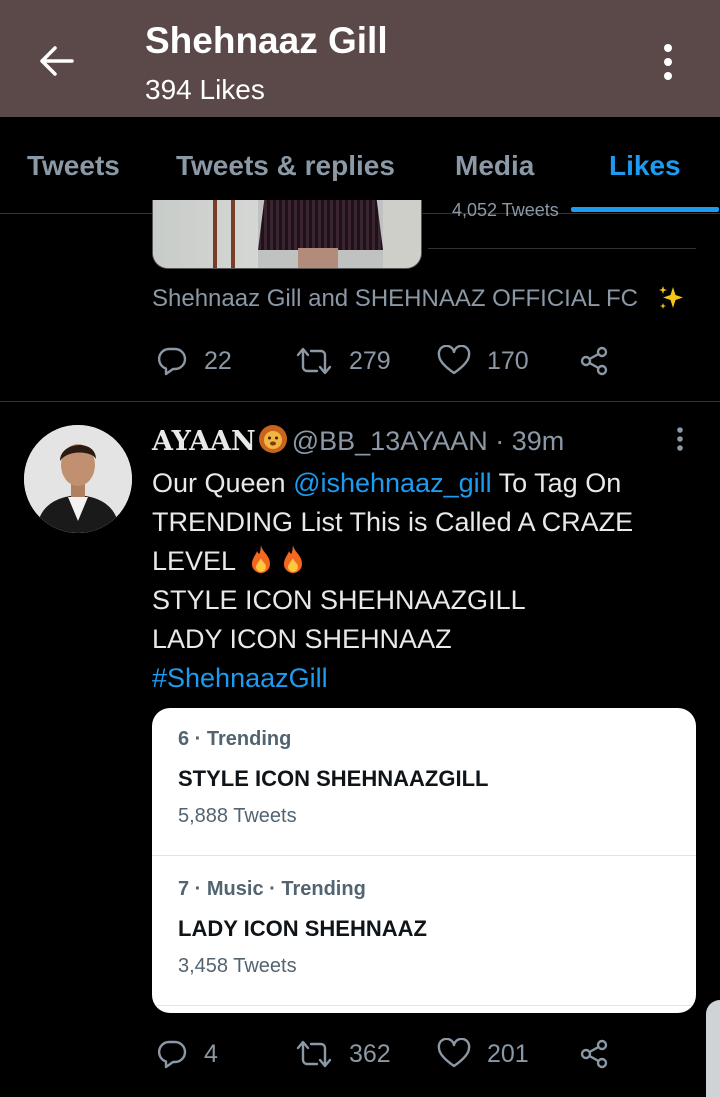 This screenshot has width=720, height=1097. I want to click on trend-name: LADY ICON SHEHNAAZ, so click(302, 928).